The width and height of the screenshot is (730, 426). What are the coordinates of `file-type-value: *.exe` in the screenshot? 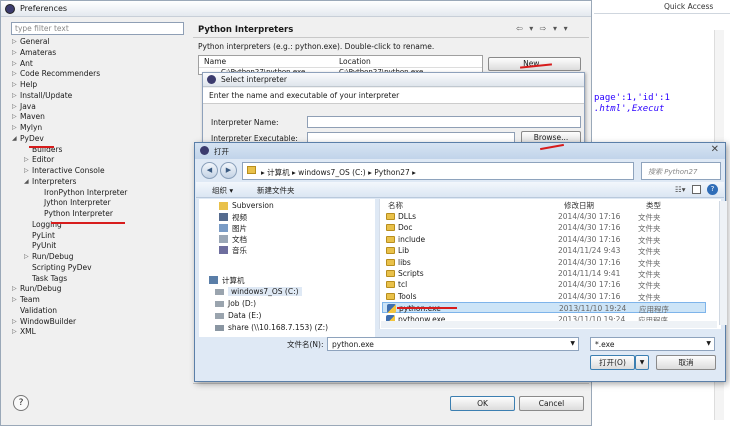 It's located at (605, 344).